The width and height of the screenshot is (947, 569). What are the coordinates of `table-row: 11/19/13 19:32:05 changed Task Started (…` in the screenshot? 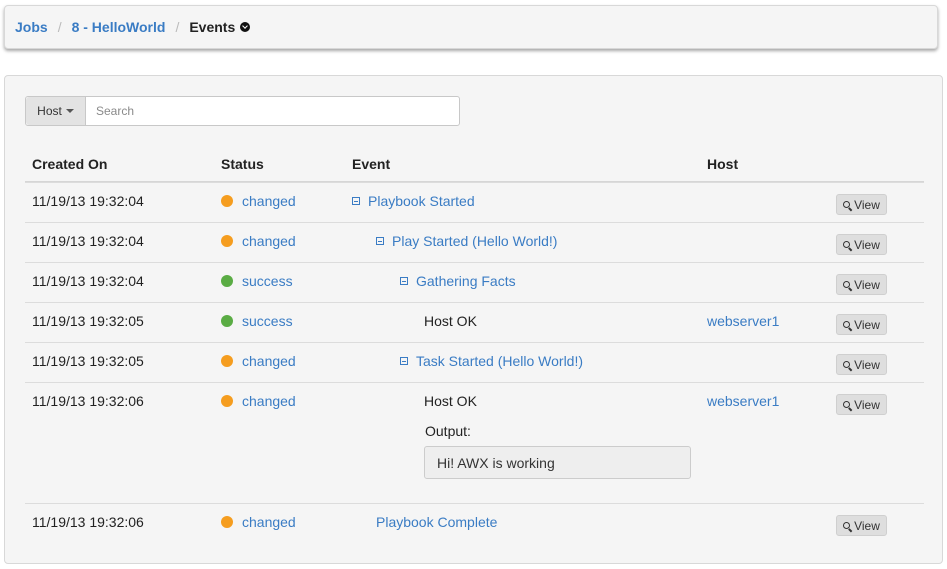 It's located at (474, 362).